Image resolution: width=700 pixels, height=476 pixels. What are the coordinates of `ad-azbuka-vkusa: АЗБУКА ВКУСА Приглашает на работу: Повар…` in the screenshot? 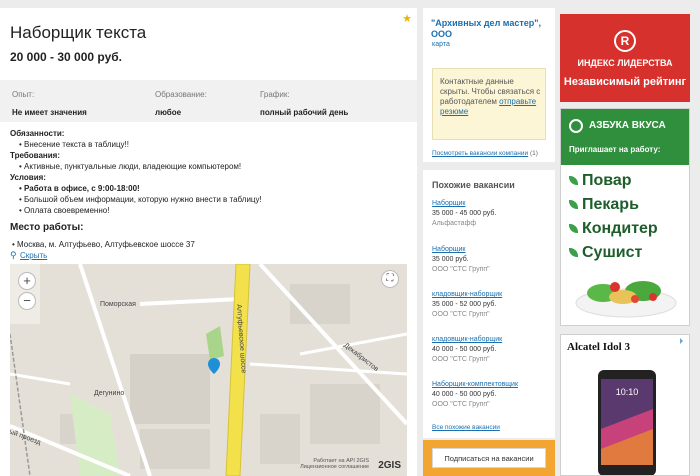 It's located at (625, 217).